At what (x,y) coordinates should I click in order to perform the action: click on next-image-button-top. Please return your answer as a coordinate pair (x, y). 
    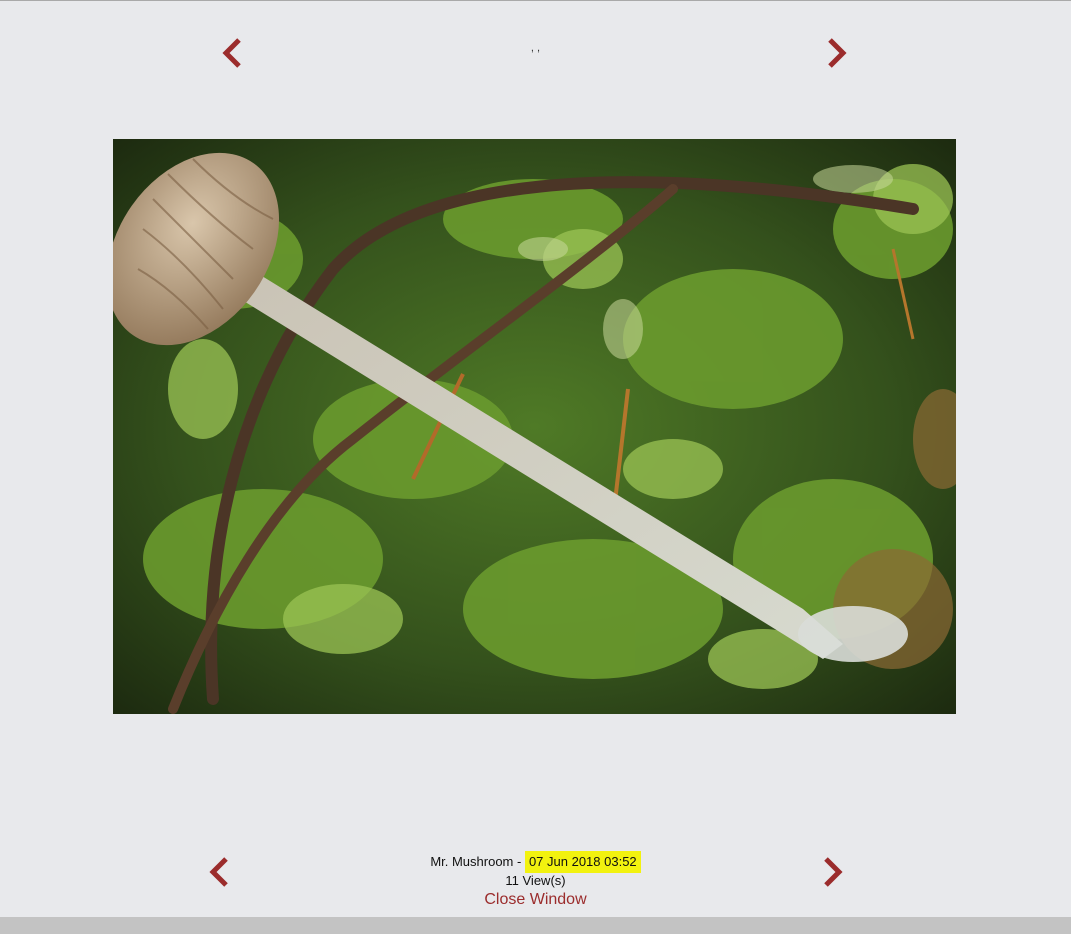
    Looking at the image, I should click on (837, 53).